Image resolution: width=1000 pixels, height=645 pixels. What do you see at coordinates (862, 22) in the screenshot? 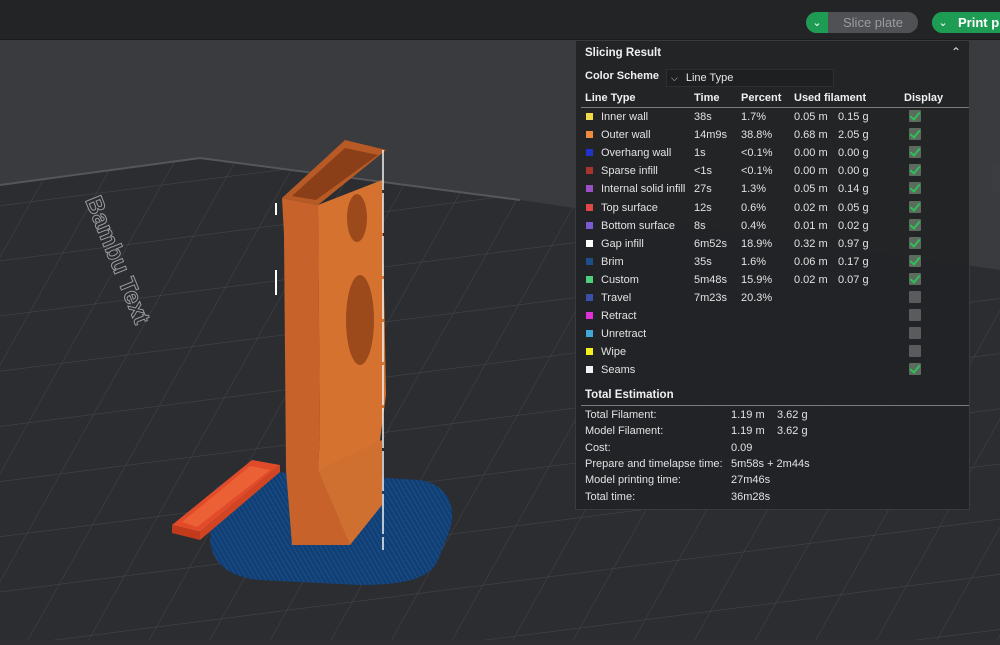
I see `slice-plate-button: ⌄ Slice plate` at bounding box center [862, 22].